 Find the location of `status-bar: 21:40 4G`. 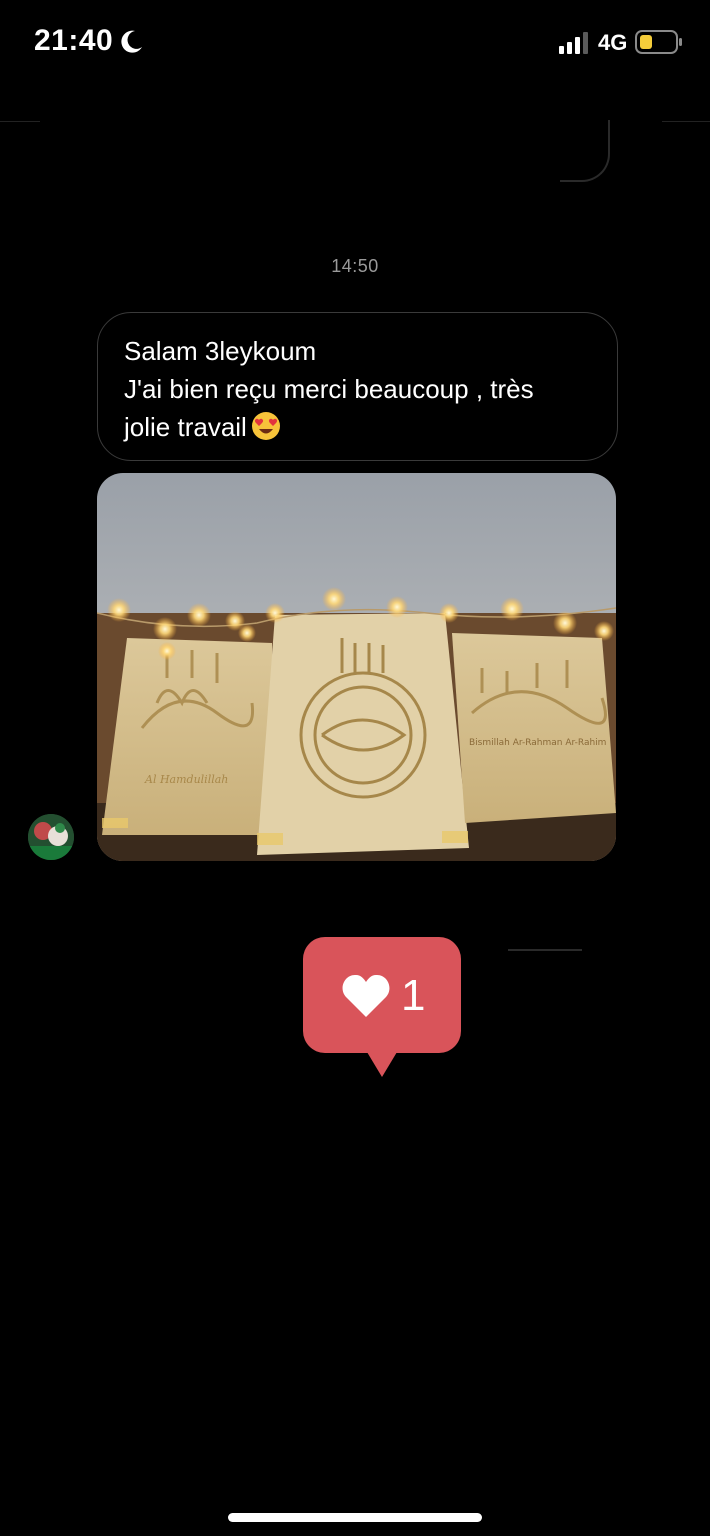

status-bar: 21:40 4G is located at coordinates (355, 44).